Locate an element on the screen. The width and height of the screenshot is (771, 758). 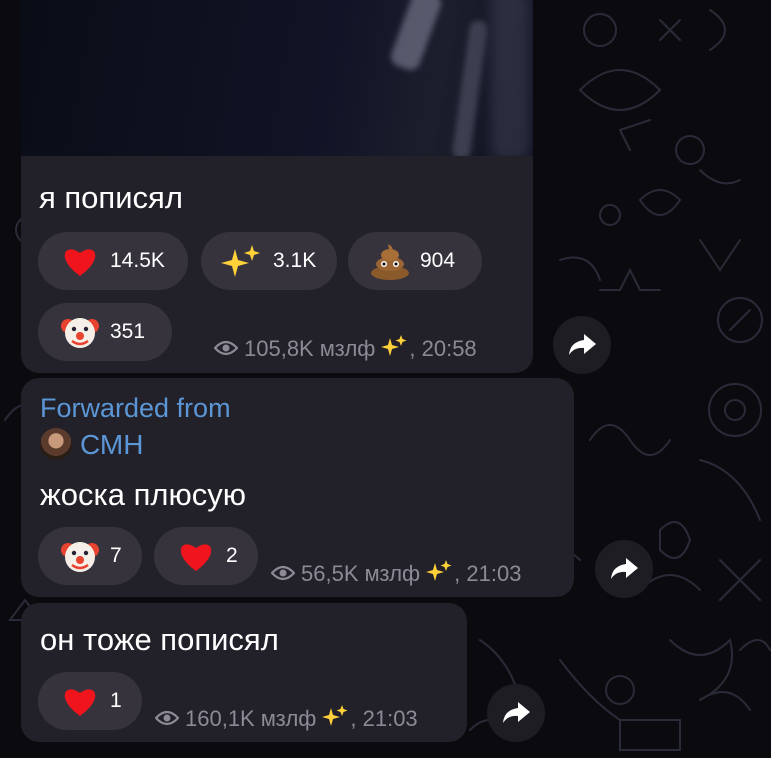
message-photo is located at coordinates (277, 78).